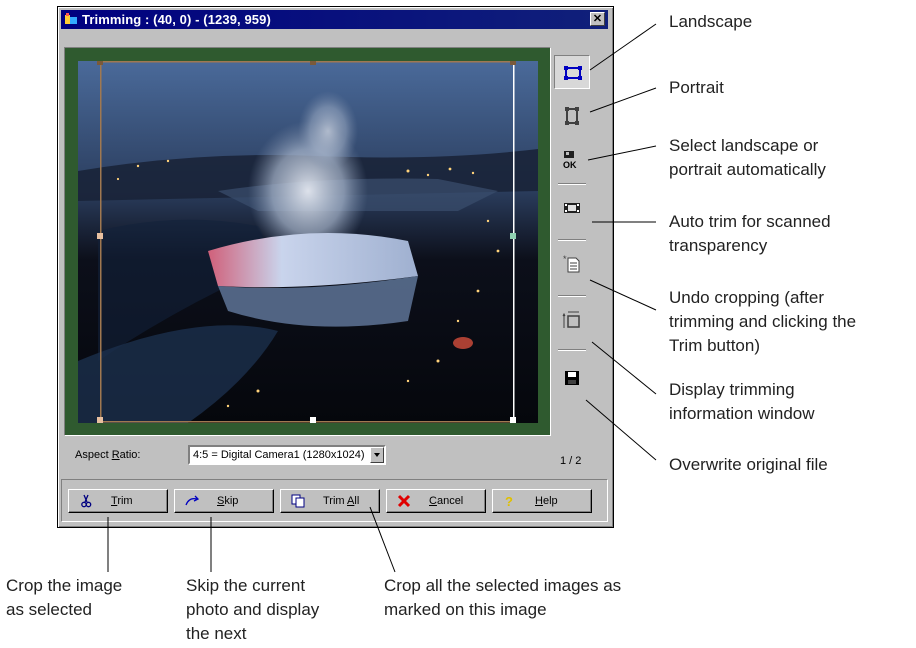 The image size is (916, 648). What do you see at coordinates (742, 401) in the screenshot?
I see `callout-display-info: Display trimming information window` at bounding box center [742, 401].